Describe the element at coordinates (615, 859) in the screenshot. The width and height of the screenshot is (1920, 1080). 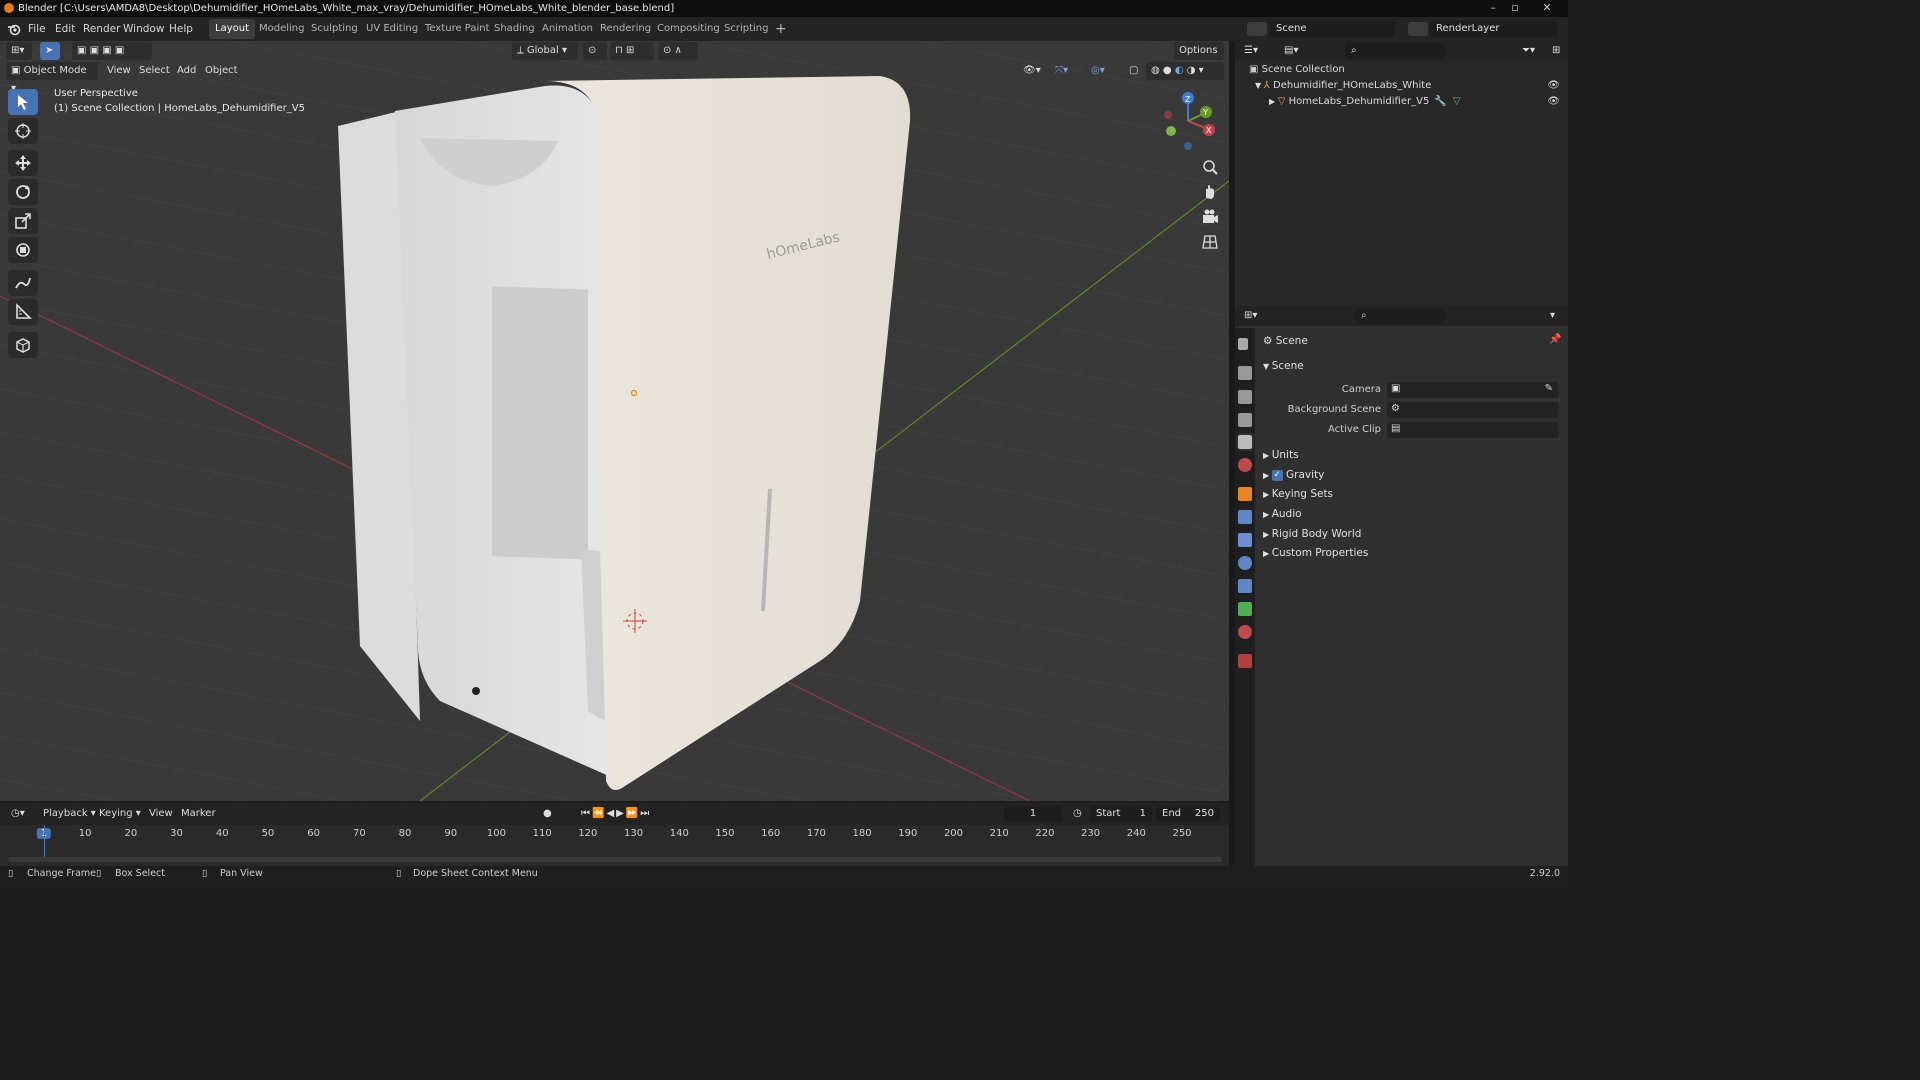
I see `timeline-scrollbar` at that location.